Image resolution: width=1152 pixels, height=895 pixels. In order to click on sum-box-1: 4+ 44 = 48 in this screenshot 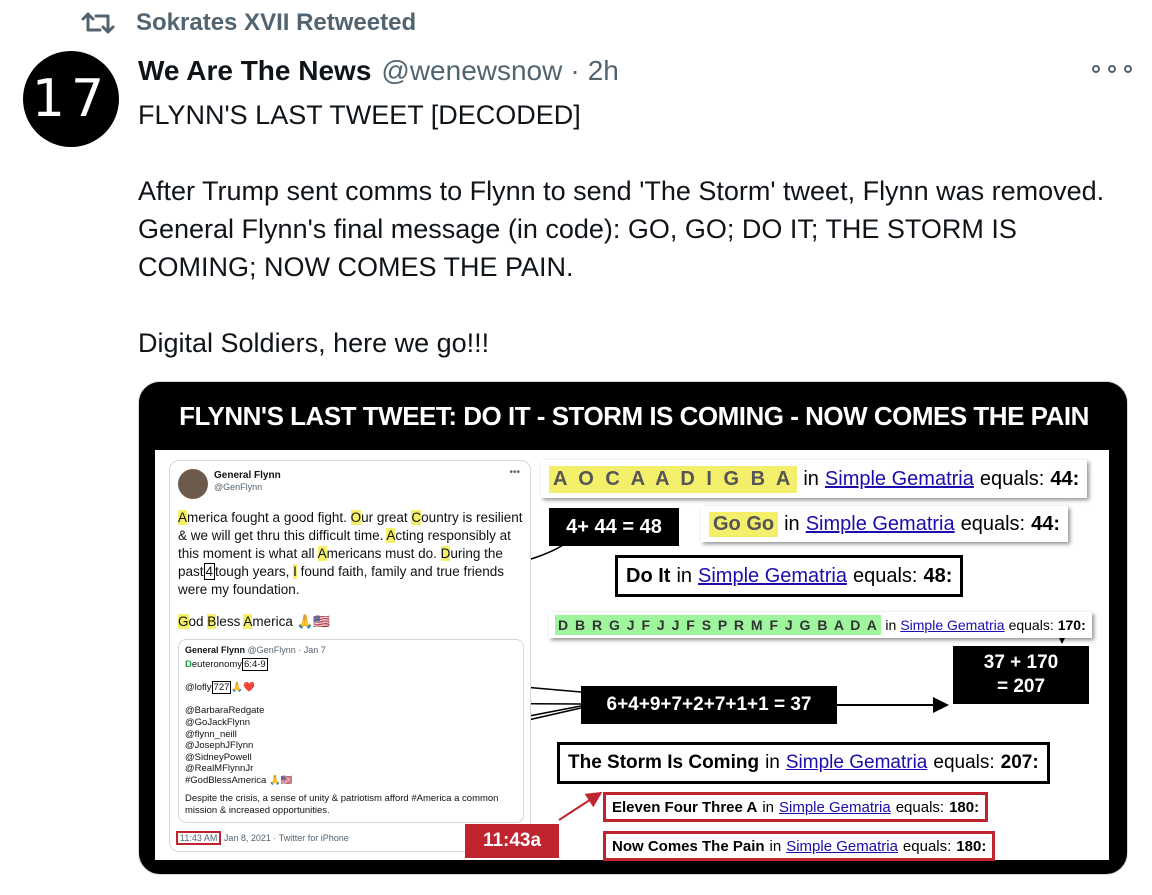, I will do `click(614, 527)`.